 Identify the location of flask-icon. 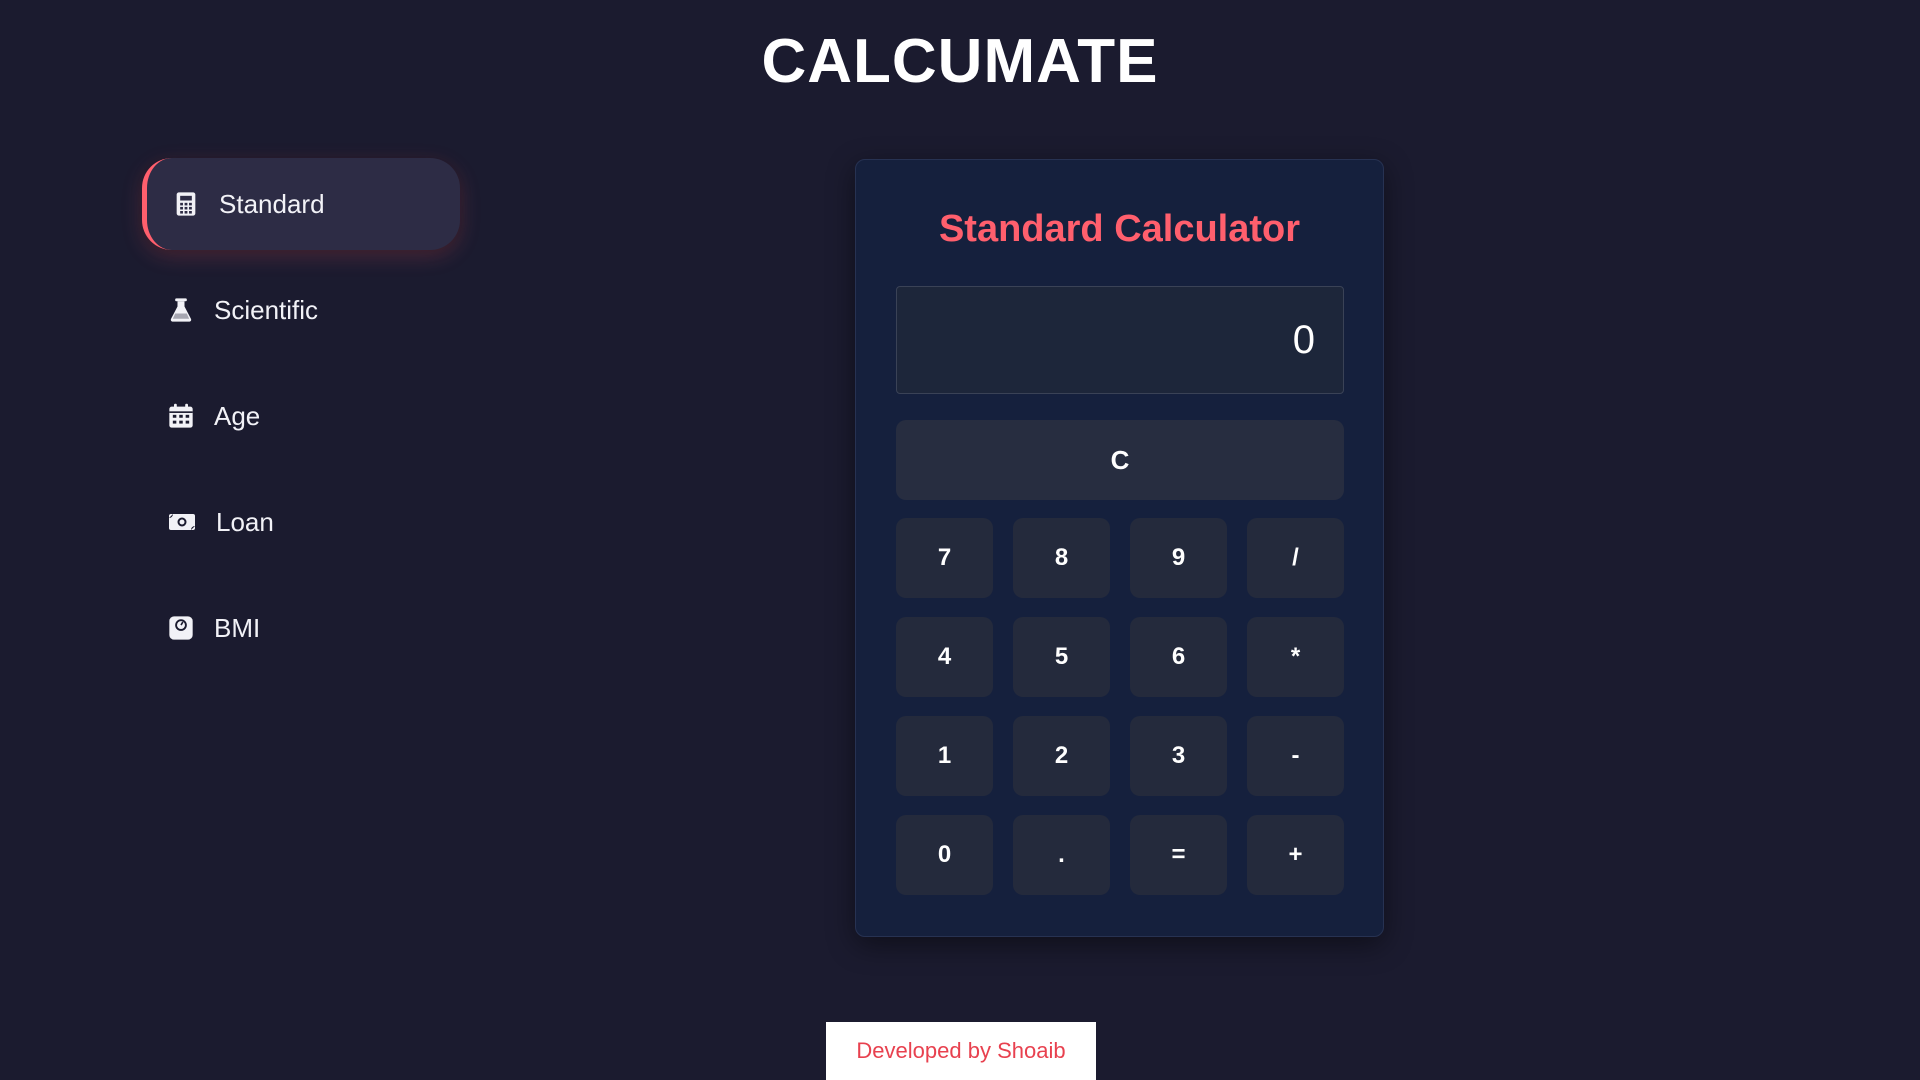
(181, 310).